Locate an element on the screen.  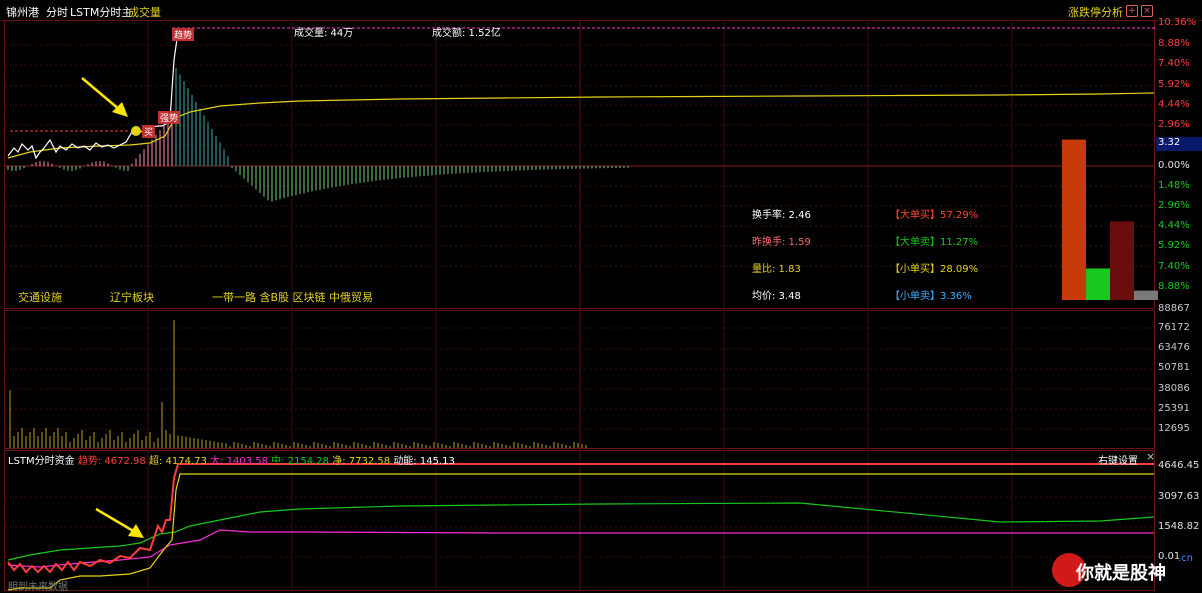
vol-axis-2: 63476 is located at coordinates (1174, 347).